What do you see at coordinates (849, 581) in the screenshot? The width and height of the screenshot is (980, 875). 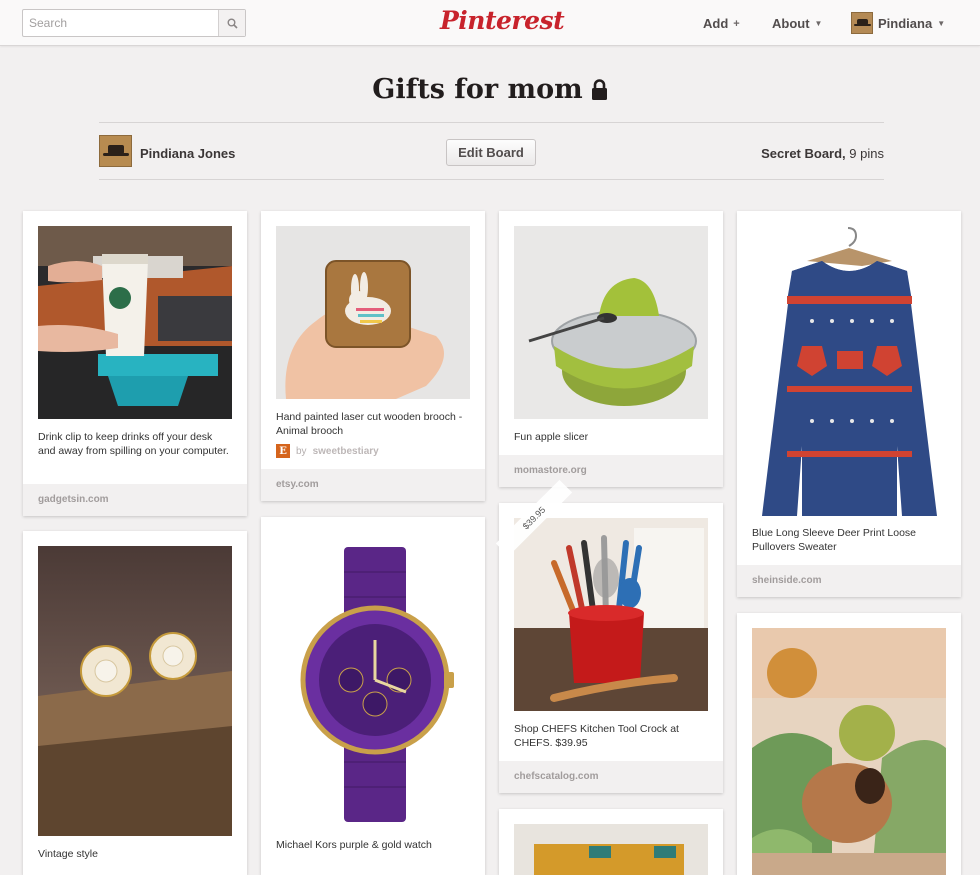 I see `pin-source: sheinside.com` at bounding box center [849, 581].